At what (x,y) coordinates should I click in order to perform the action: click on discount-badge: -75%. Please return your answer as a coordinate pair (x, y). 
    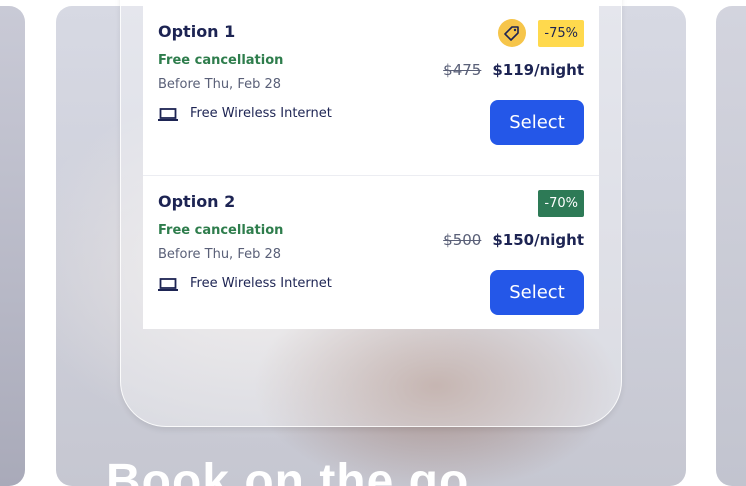
    Looking at the image, I should click on (561, 33).